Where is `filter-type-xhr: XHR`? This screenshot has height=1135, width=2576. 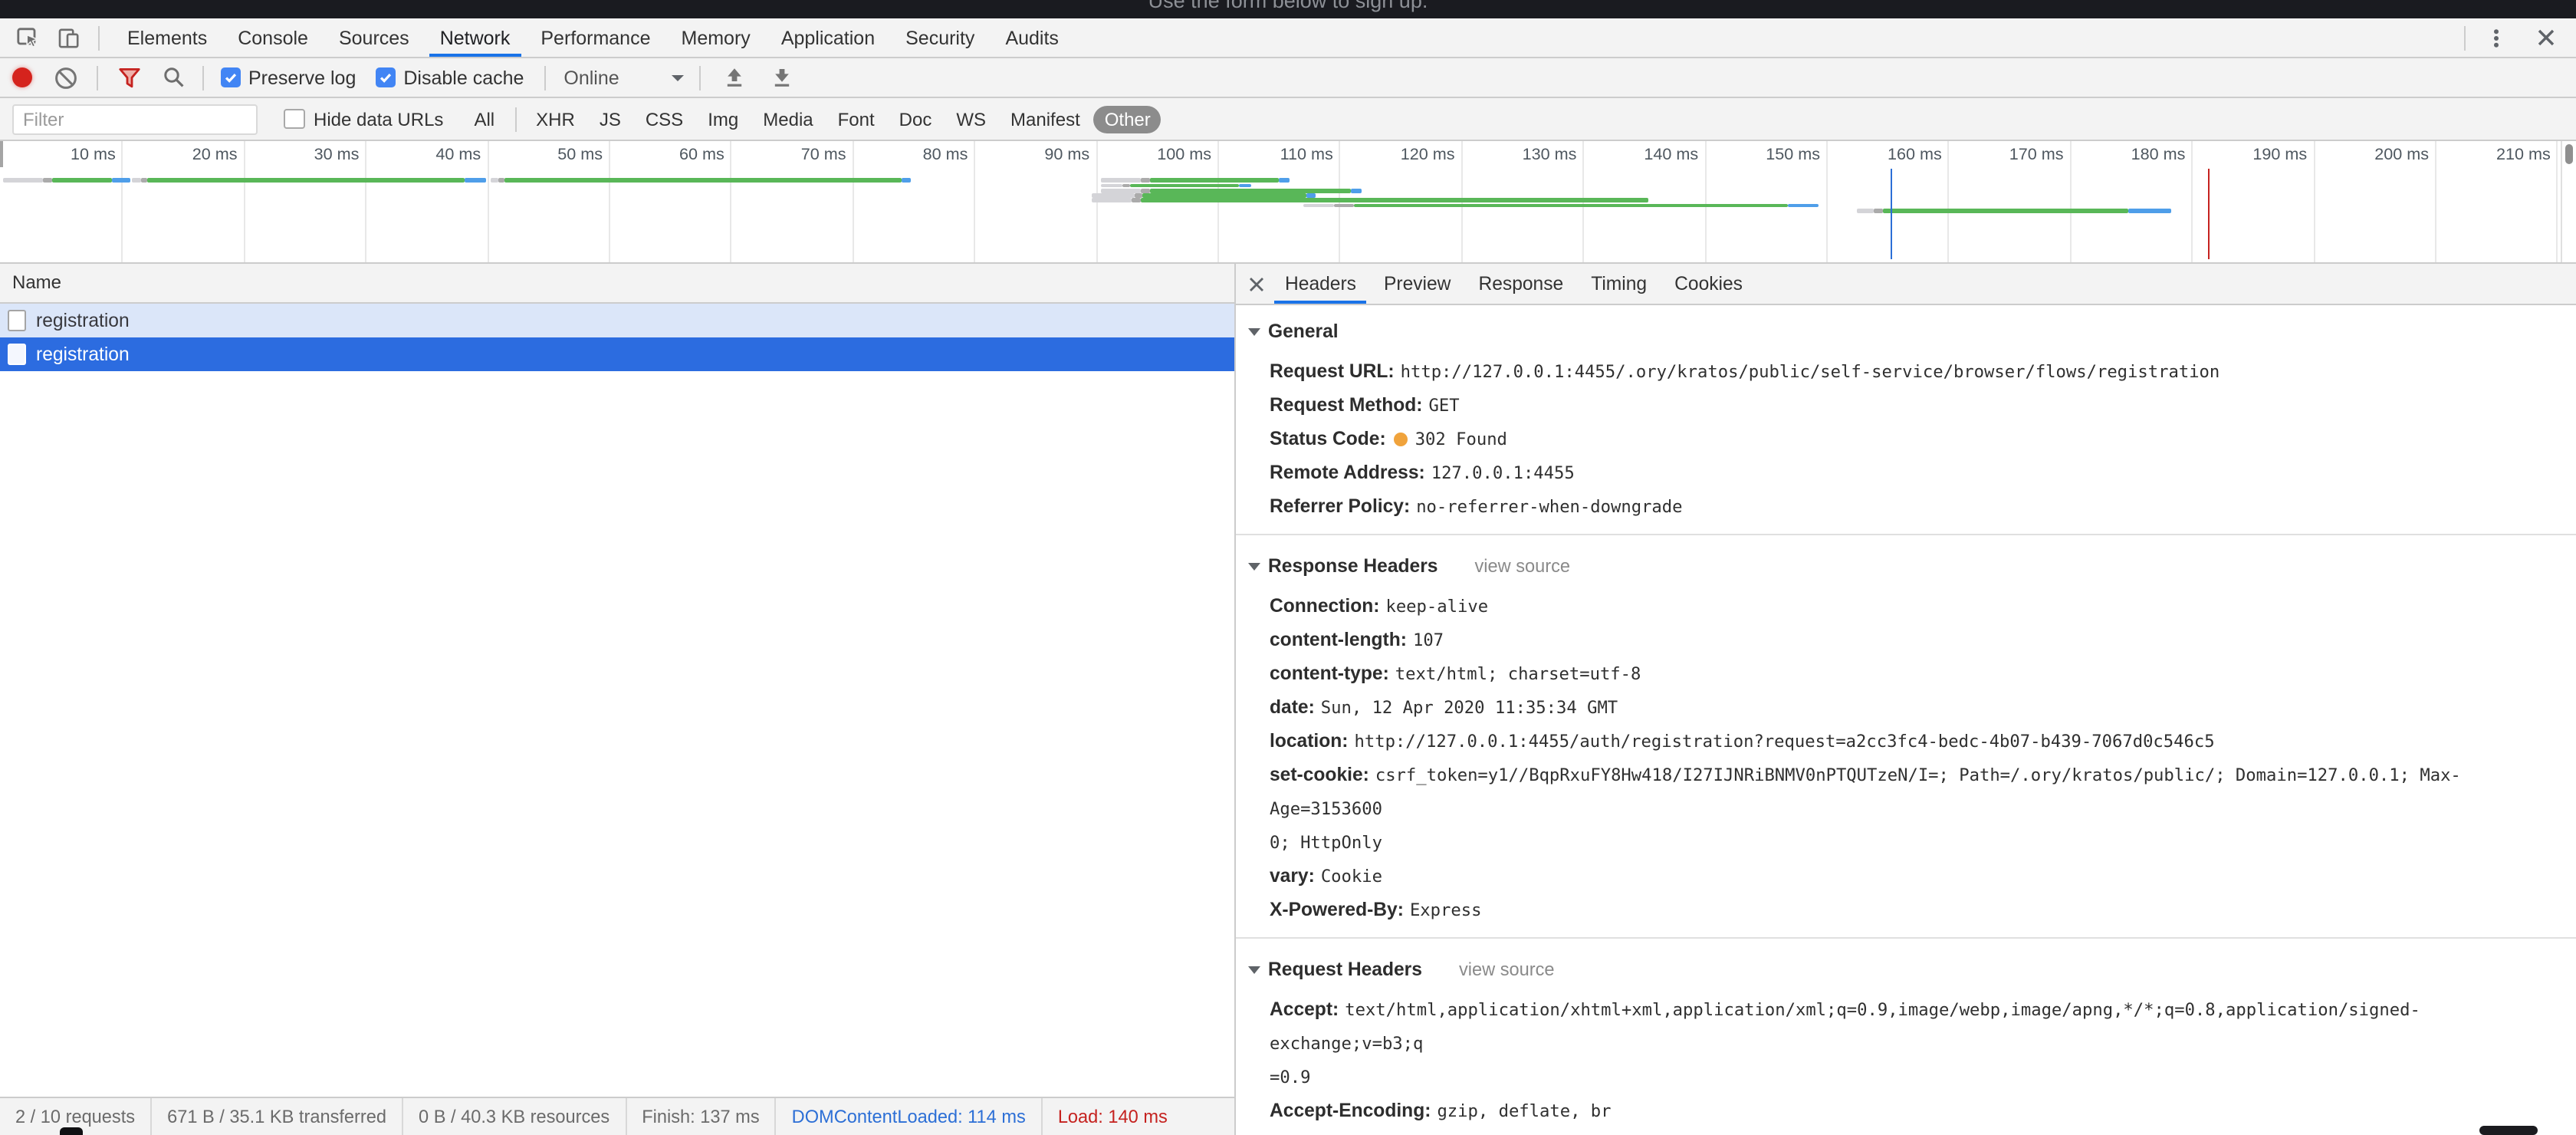
filter-type-xhr: XHR is located at coordinates (555, 119).